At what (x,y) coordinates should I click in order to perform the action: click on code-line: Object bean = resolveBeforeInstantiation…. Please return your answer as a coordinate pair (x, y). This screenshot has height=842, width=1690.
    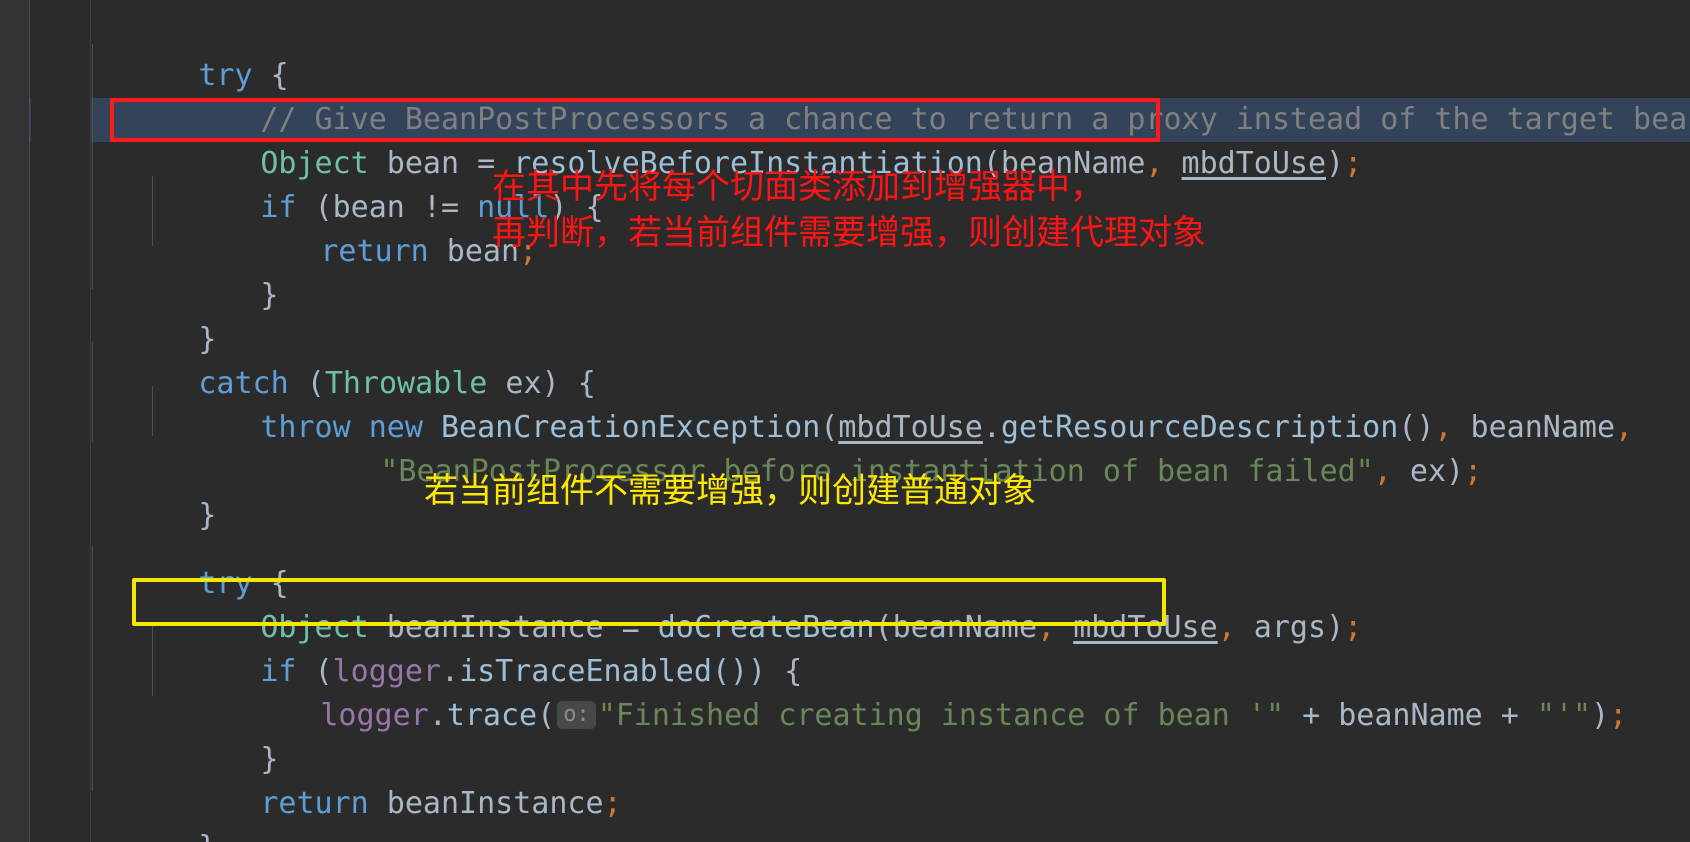
    Looking at the image, I should click on (757, 139).